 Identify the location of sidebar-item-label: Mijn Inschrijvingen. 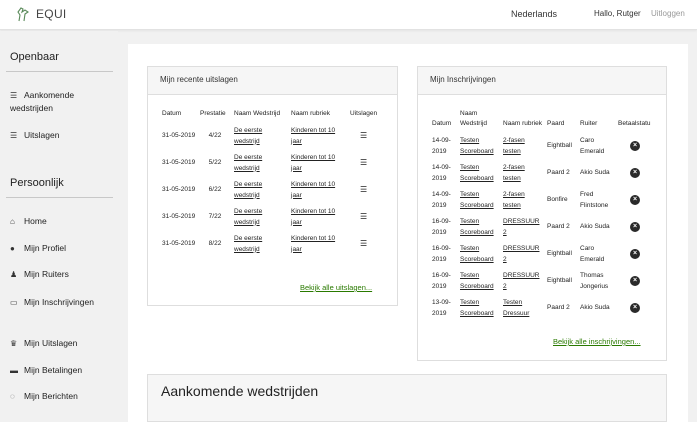
(59, 302).